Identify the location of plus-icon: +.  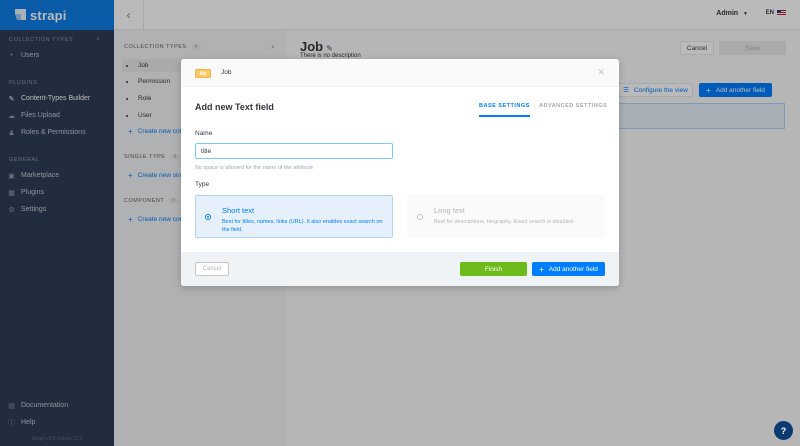
(541, 269).